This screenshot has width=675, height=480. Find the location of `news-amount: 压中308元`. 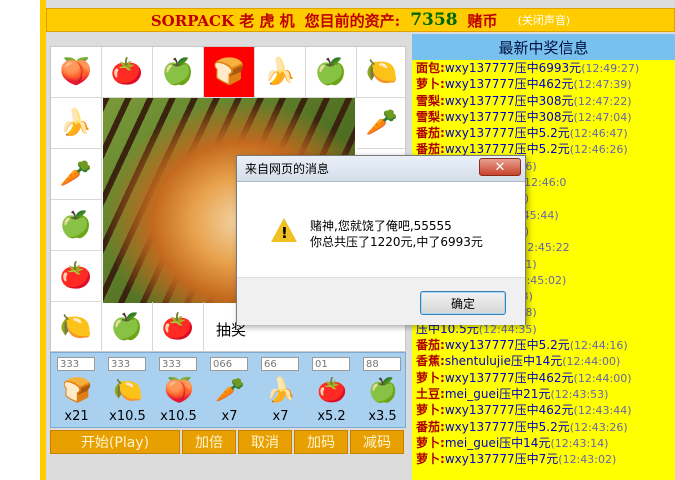

news-amount: 压中308元 is located at coordinates (544, 100).